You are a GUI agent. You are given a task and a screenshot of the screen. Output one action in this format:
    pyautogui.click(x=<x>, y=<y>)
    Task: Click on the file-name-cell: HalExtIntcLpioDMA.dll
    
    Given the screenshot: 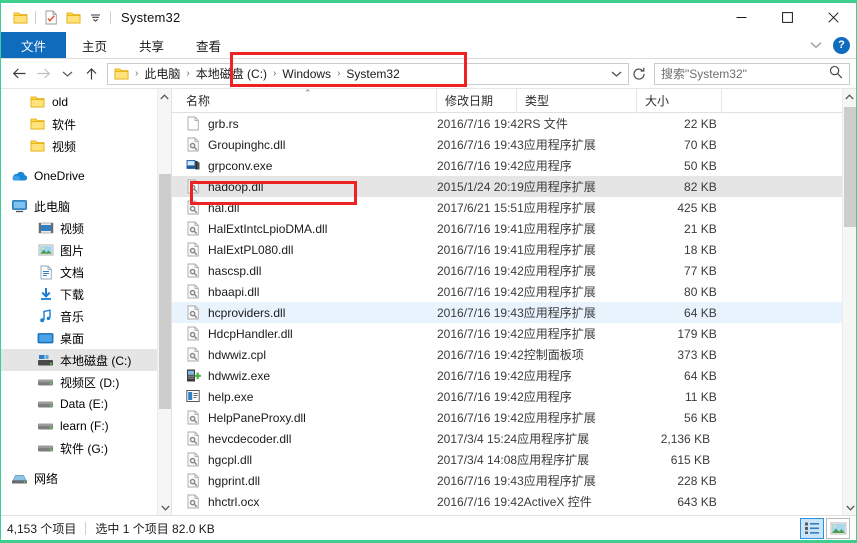 What is the action you would take?
    pyautogui.click(x=304, y=229)
    